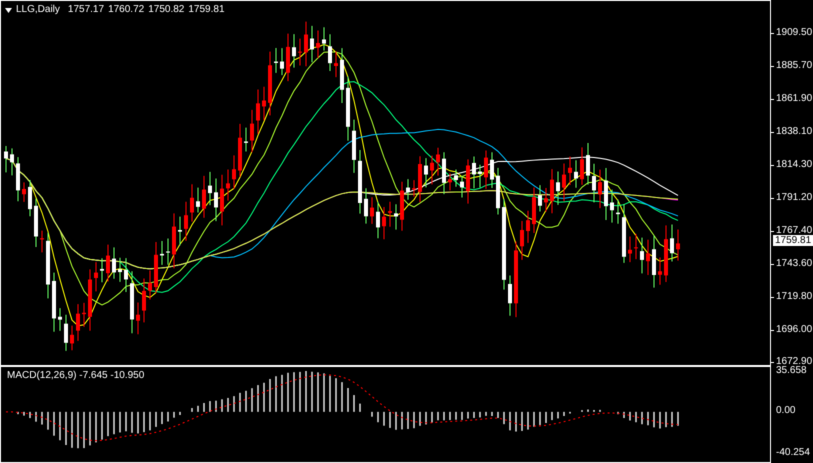  What do you see at coordinates (794, 33) in the screenshot?
I see `price-axis-label: 1909.50` at bounding box center [794, 33].